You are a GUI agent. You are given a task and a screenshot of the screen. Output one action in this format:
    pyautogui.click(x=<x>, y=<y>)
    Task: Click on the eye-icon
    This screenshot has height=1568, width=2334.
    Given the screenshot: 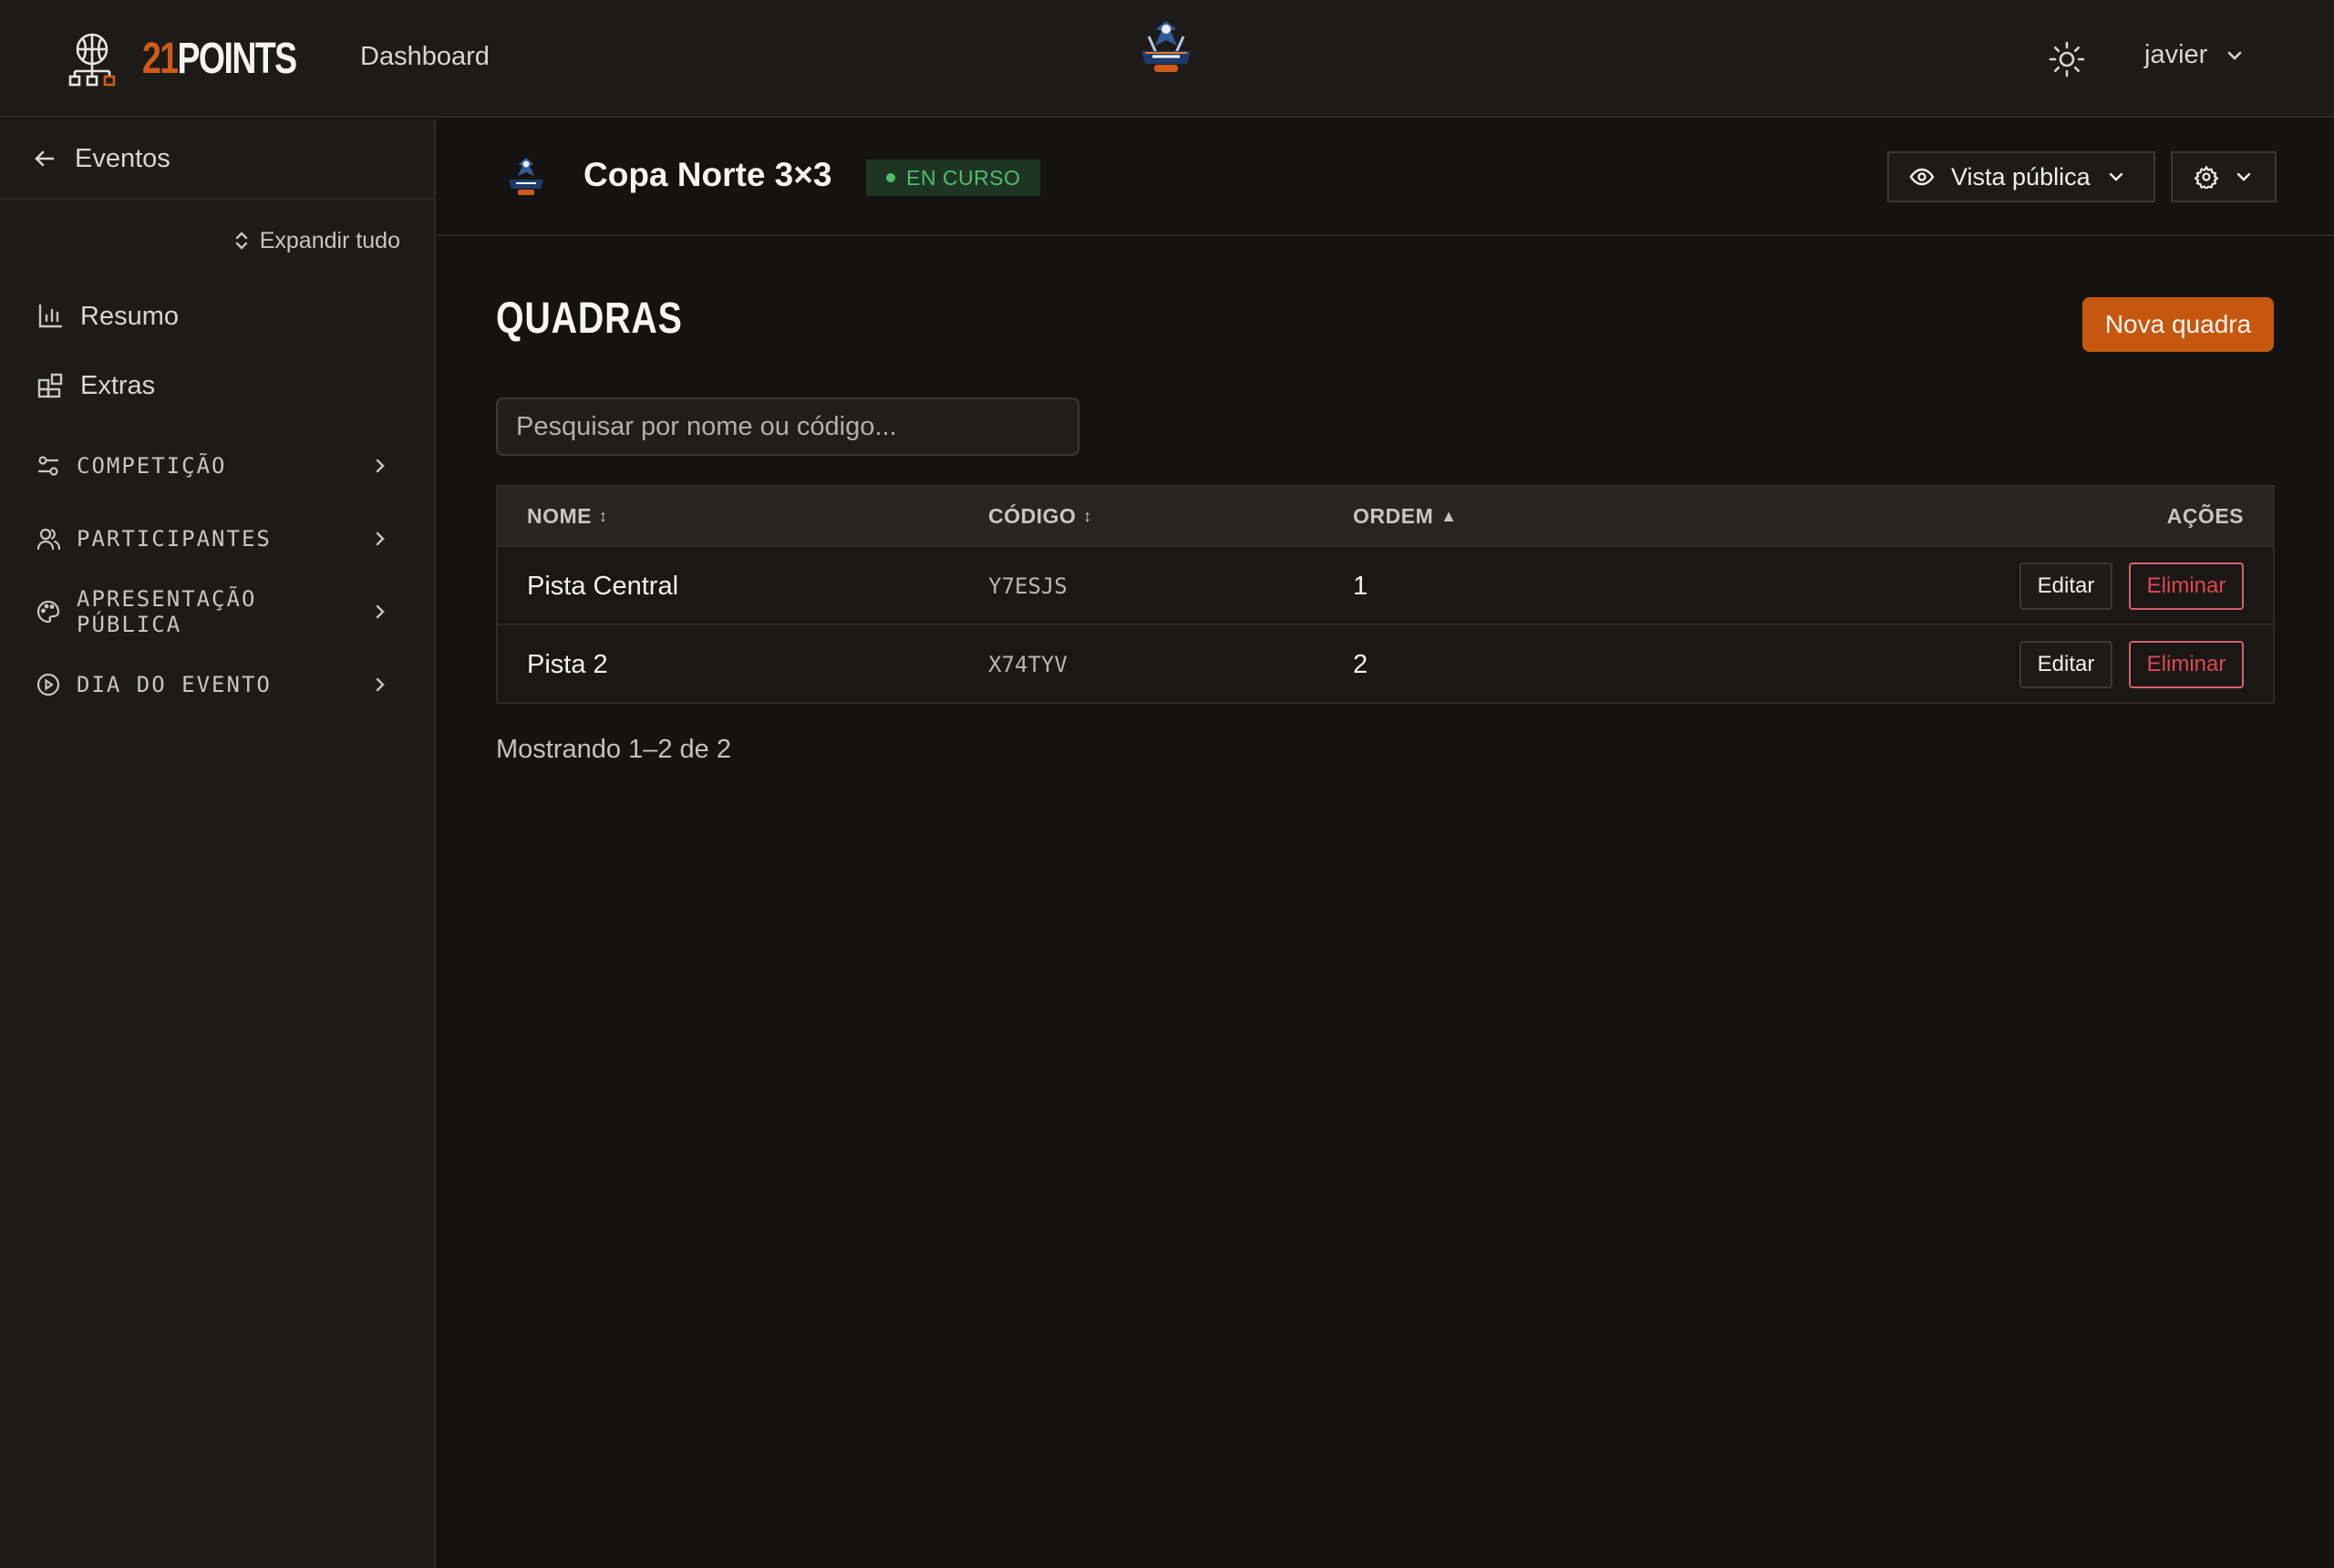 What is the action you would take?
    pyautogui.click(x=1922, y=177)
    